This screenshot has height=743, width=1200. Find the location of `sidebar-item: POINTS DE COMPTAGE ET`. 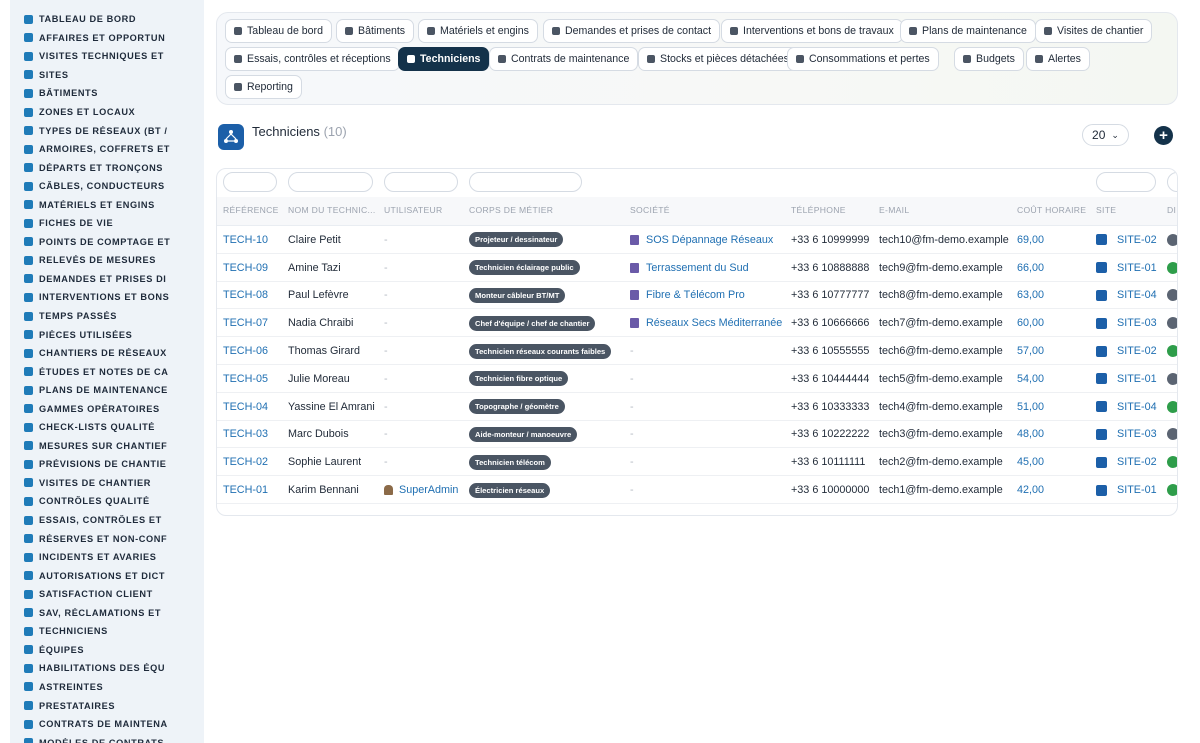

sidebar-item: POINTS DE COMPTAGE ET is located at coordinates (107, 242).